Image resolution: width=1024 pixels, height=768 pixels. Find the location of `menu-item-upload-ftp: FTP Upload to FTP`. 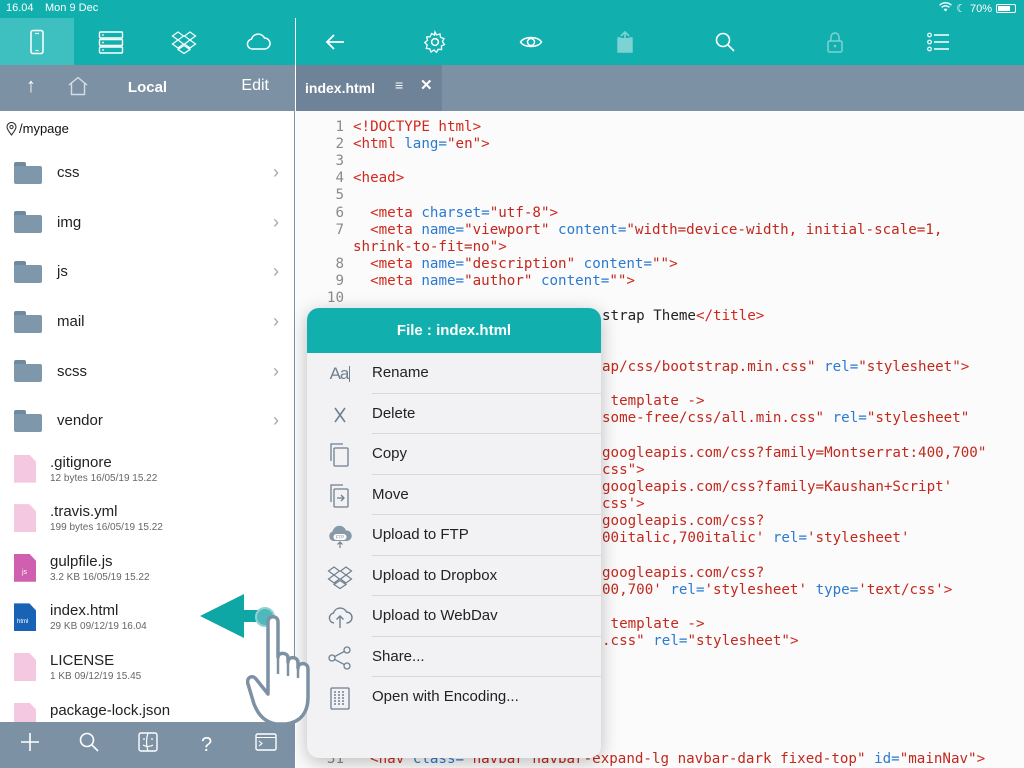

menu-item-upload-ftp: FTP Upload to FTP is located at coordinates (454, 535).